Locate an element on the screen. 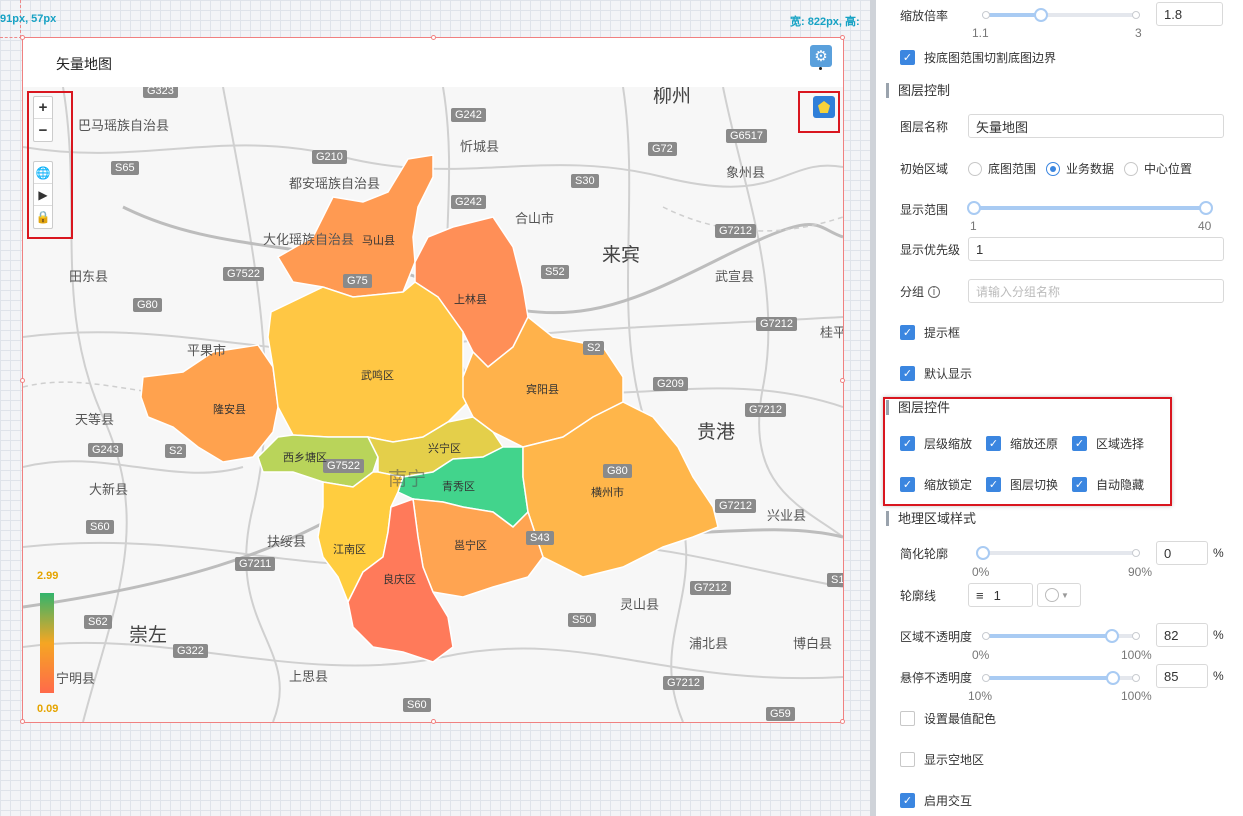  group-input: 请输入分组名称 is located at coordinates (1096, 291).